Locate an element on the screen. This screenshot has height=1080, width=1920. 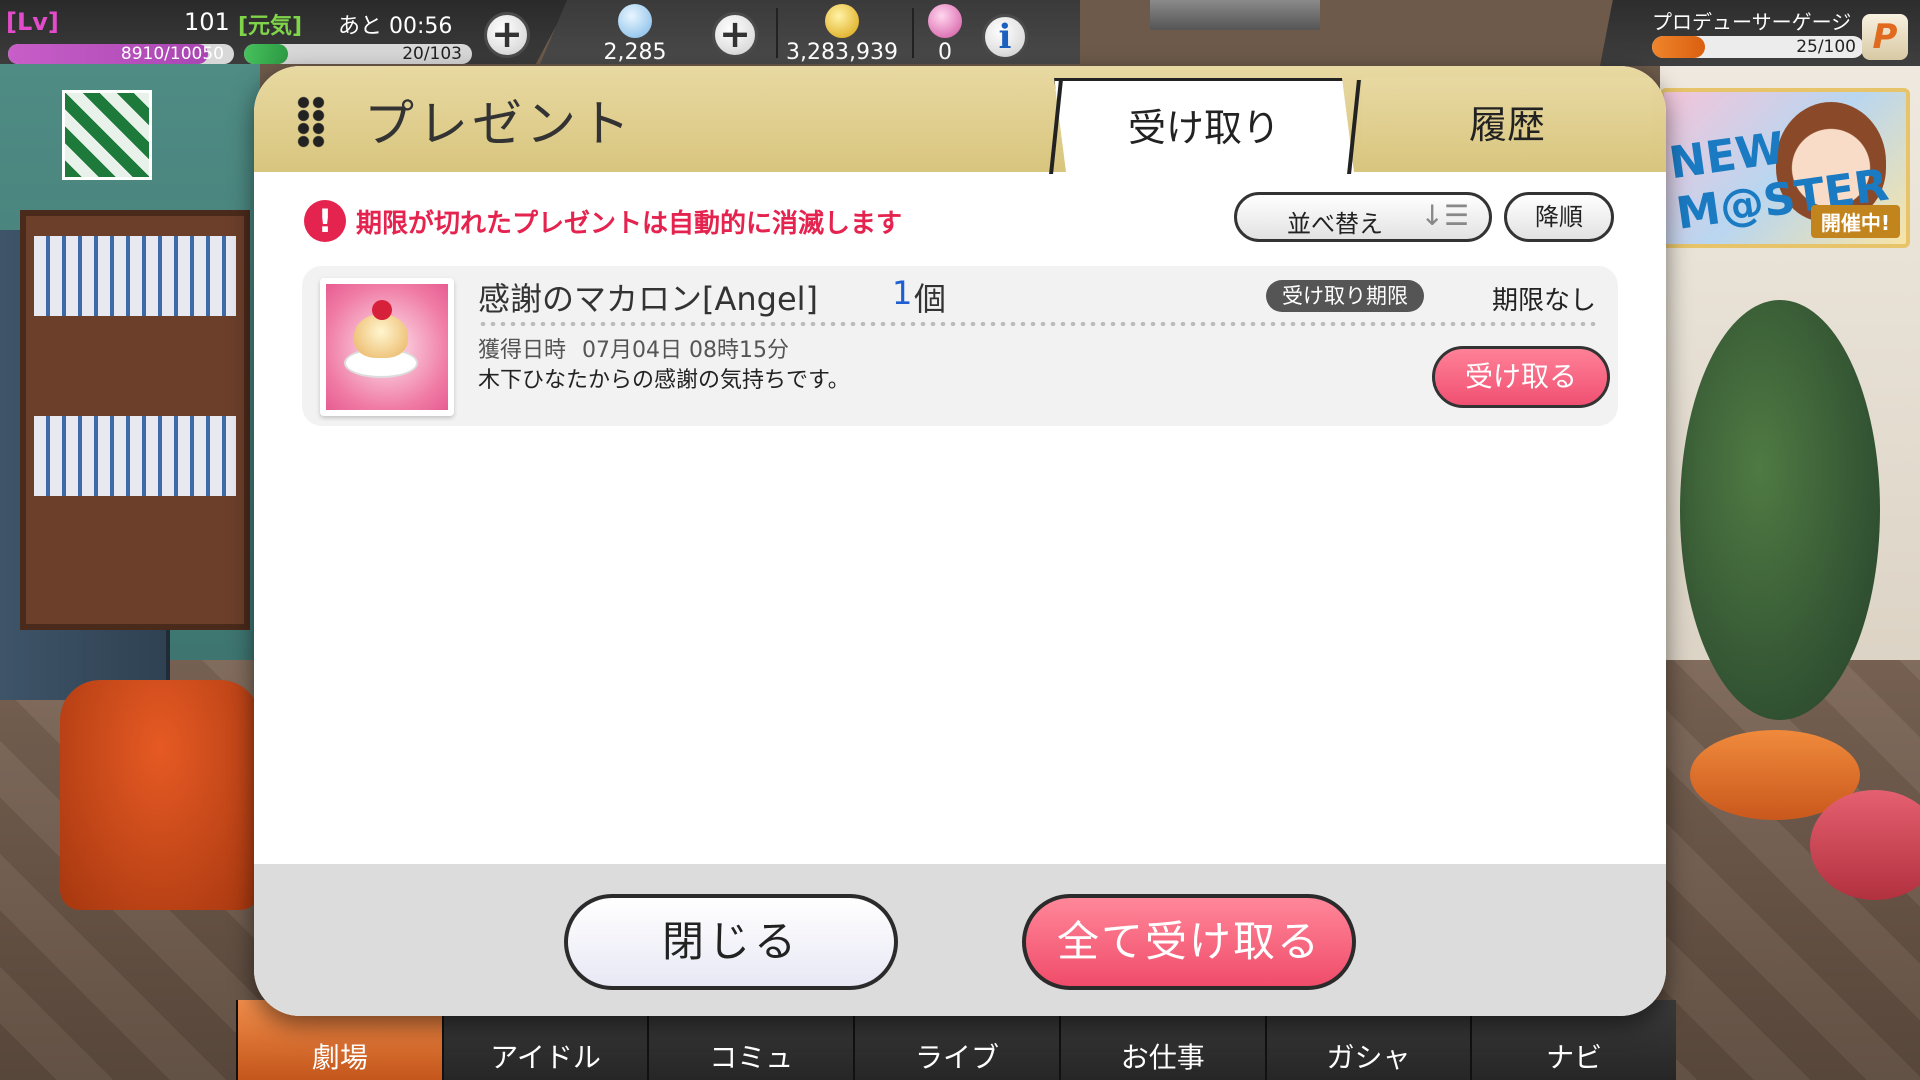
producer-gauge-label: プロデューサーゲージ is located at coordinates (1752, 22).